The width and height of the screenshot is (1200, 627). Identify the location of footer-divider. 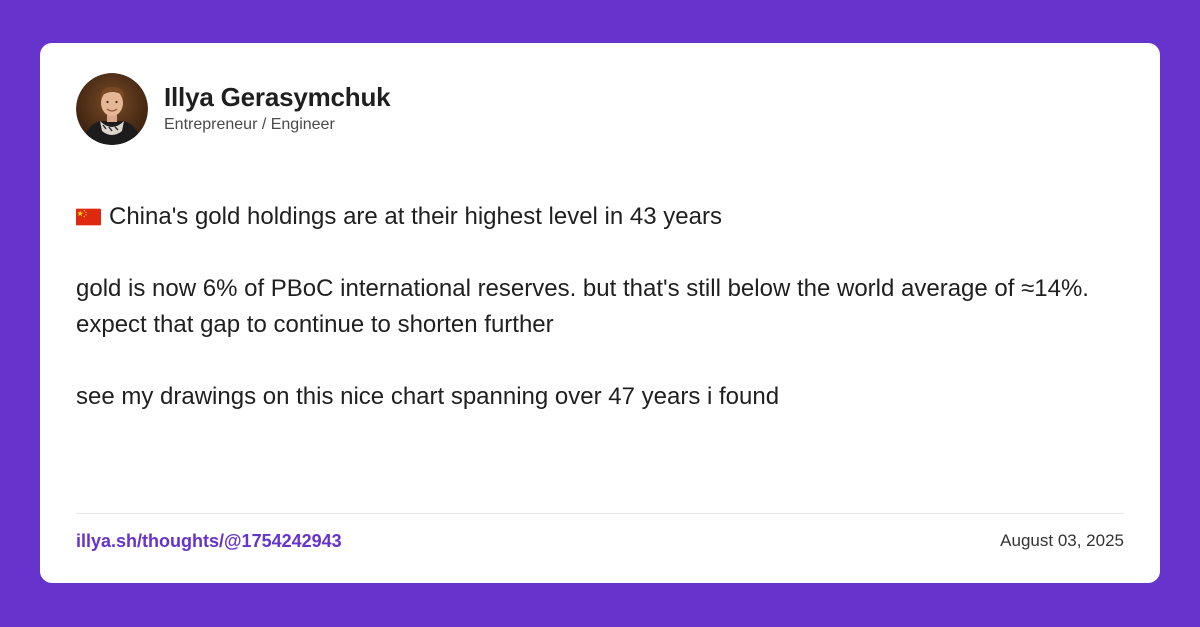
(600, 513).